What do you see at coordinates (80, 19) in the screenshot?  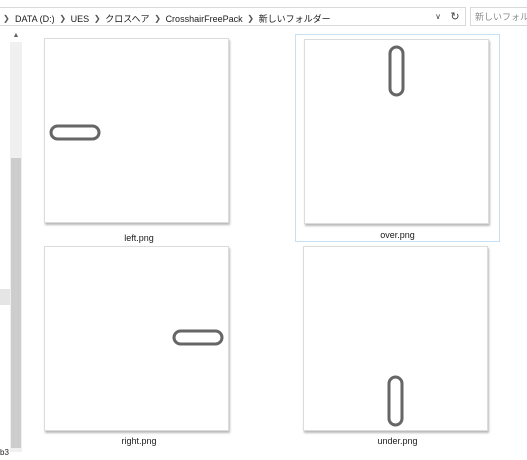 I see `breadcrumb-item-ues: UES` at bounding box center [80, 19].